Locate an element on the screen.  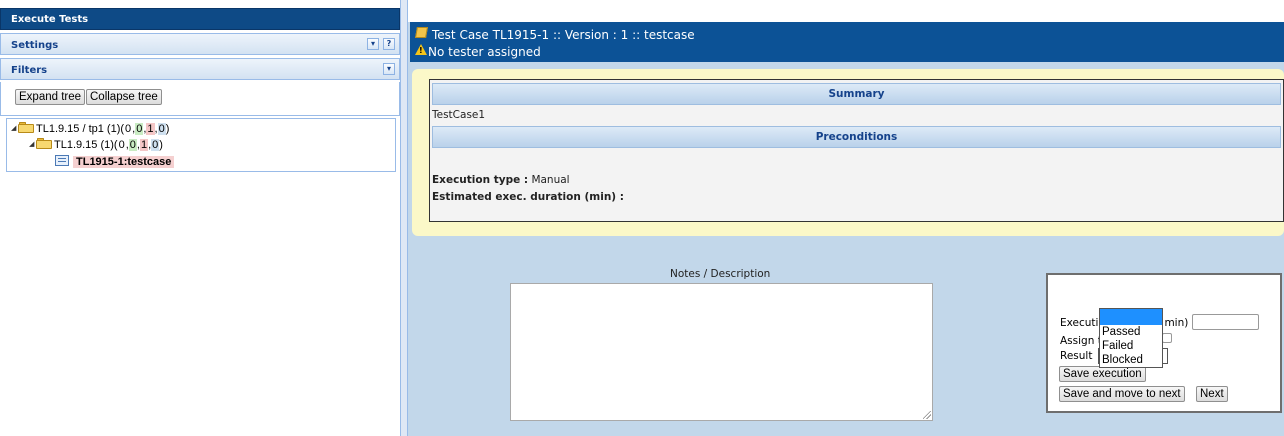
testcase-icon is located at coordinates (62, 160).